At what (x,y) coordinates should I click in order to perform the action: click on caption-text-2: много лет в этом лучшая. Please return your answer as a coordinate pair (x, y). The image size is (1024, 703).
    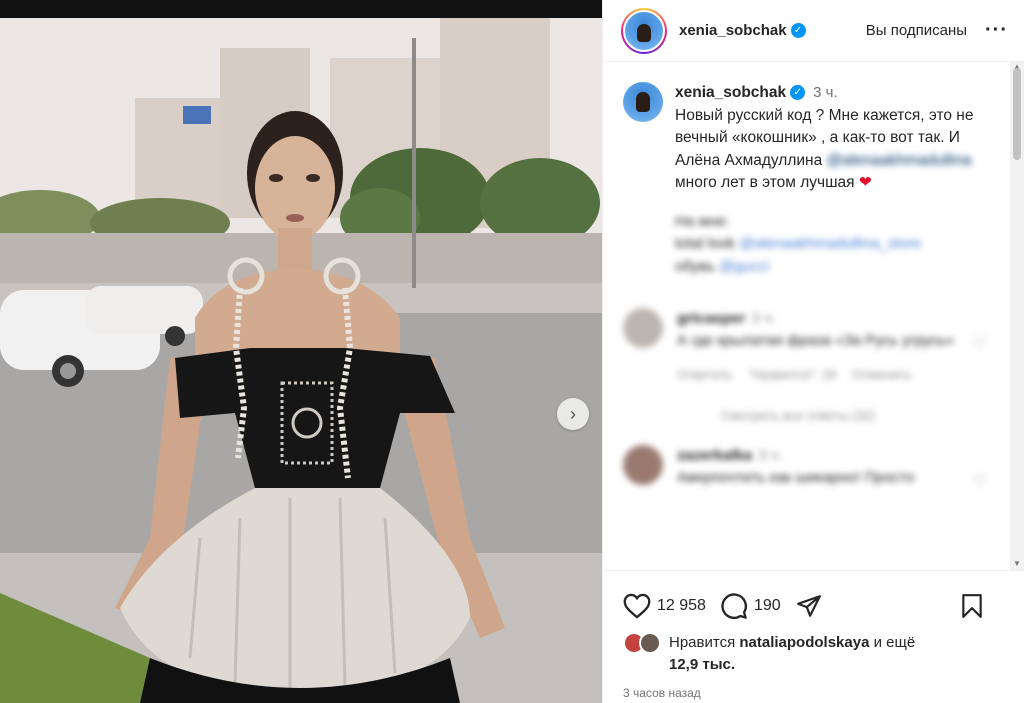
    Looking at the image, I should click on (765, 182).